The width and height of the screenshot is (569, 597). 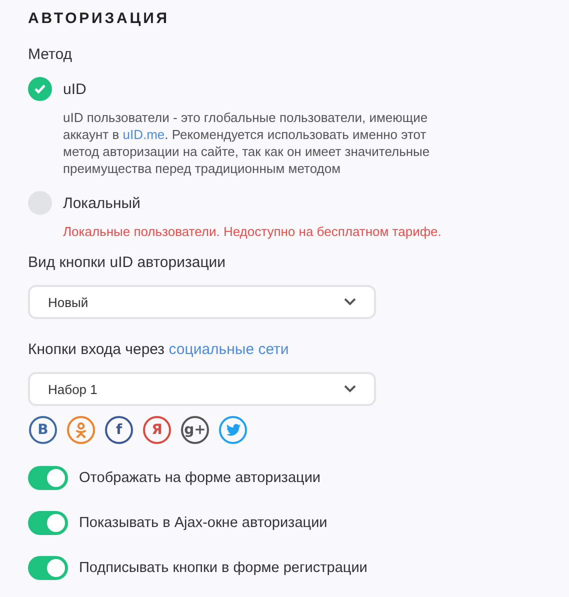 What do you see at coordinates (157, 430) in the screenshot?
I see `social-login-button: Я` at bounding box center [157, 430].